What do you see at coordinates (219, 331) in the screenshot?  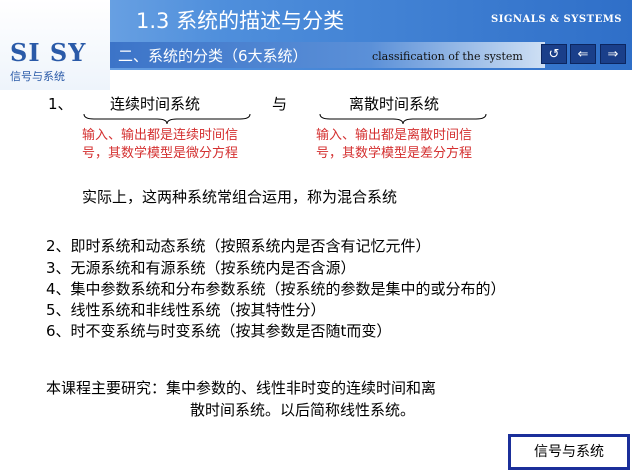 I see `list-item: 6、时不变系统与时变系统（按其参数是否随t而变）` at bounding box center [219, 331].